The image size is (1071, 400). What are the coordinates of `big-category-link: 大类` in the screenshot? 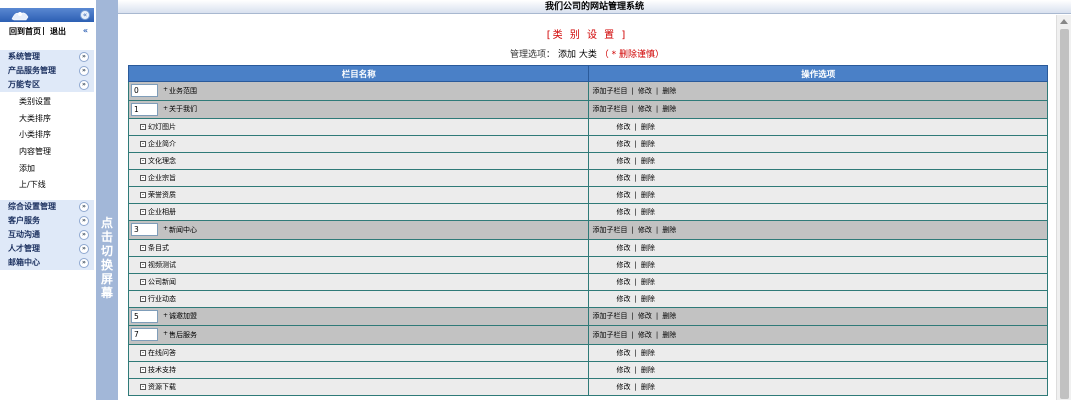 It's located at (588, 55).